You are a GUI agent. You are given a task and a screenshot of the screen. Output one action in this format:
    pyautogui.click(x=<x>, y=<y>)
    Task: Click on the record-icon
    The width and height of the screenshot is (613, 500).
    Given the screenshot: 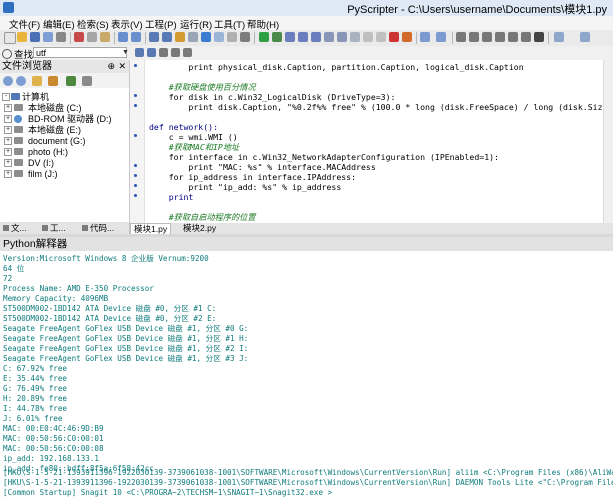 What is the action you would take?
    pyautogui.click(x=407, y=37)
    